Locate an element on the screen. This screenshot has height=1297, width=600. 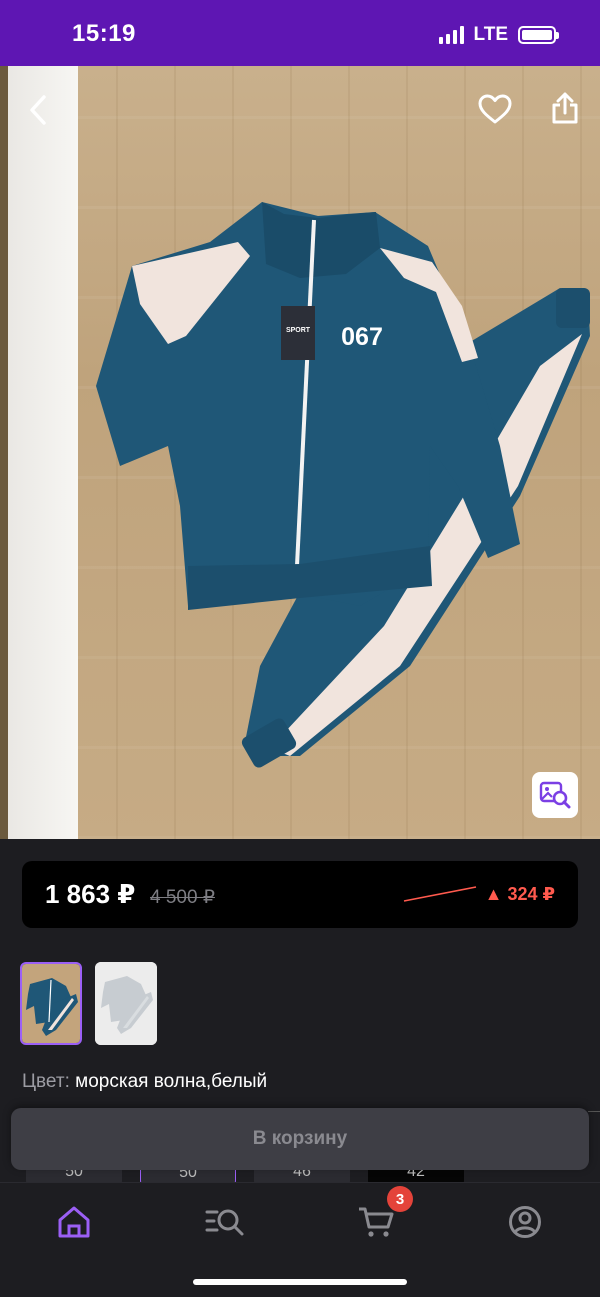
back-button is located at coordinates (38, 110).